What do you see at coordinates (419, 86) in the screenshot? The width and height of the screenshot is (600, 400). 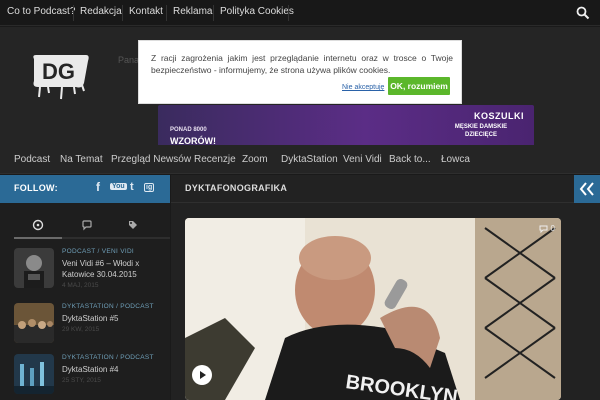 I see `accept-button: OK, rozumiem` at bounding box center [419, 86].